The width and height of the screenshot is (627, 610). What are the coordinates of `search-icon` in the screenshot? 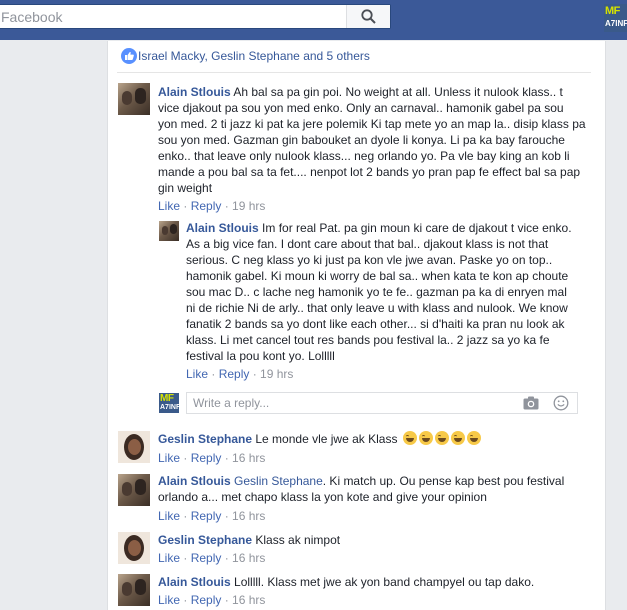 It's located at (368, 16).